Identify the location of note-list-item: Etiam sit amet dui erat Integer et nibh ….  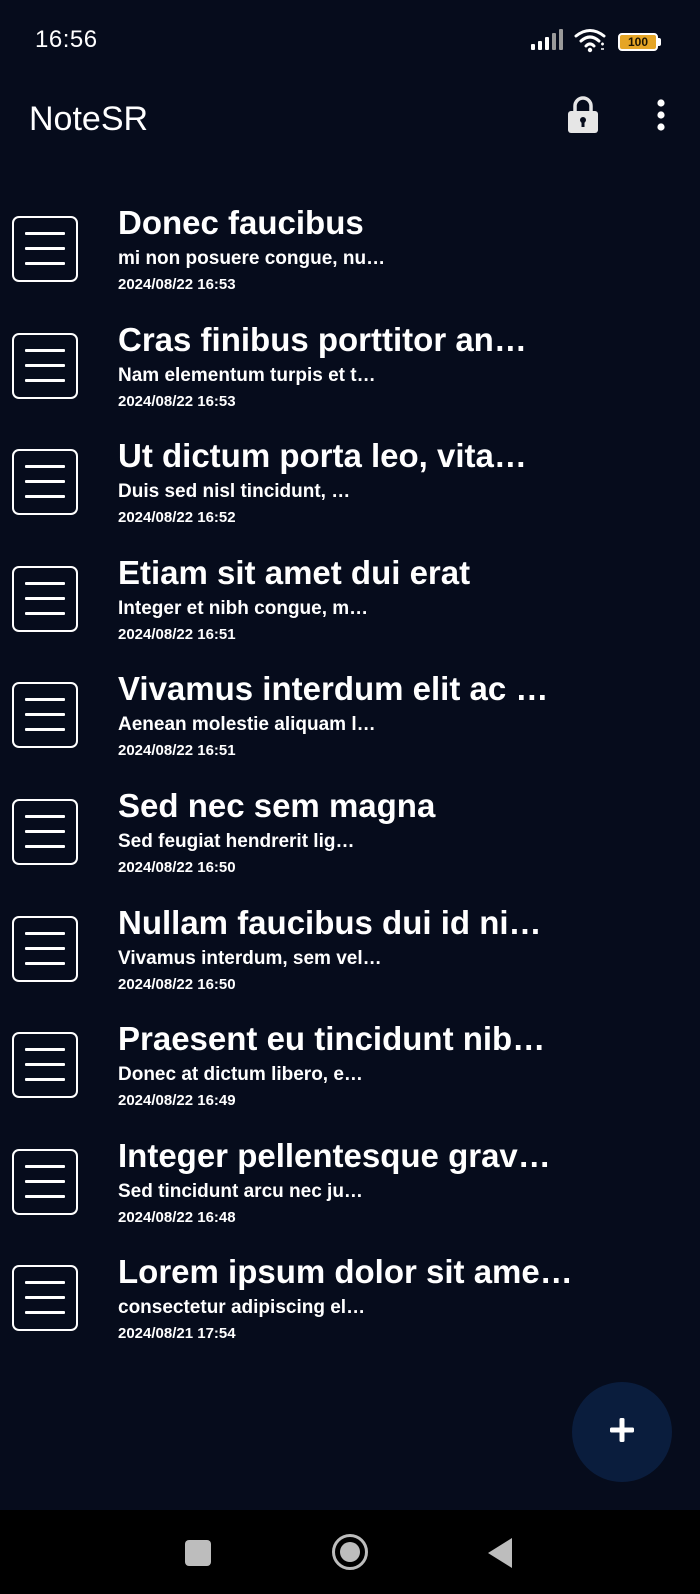
(350, 608).